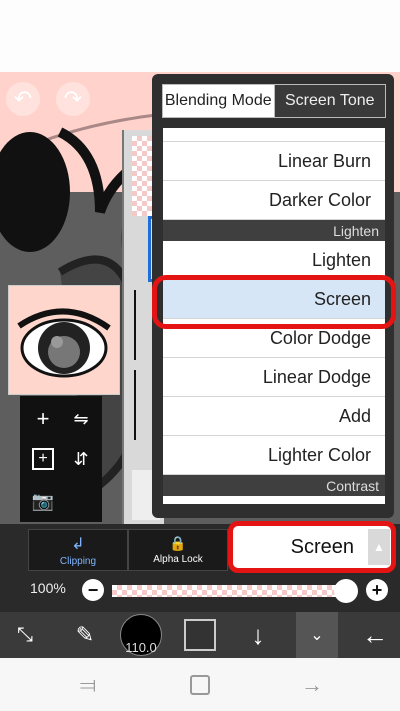 The width and height of the screenshot is (400, 711). I want to click on color-swatch-icon, so click(200, 635).